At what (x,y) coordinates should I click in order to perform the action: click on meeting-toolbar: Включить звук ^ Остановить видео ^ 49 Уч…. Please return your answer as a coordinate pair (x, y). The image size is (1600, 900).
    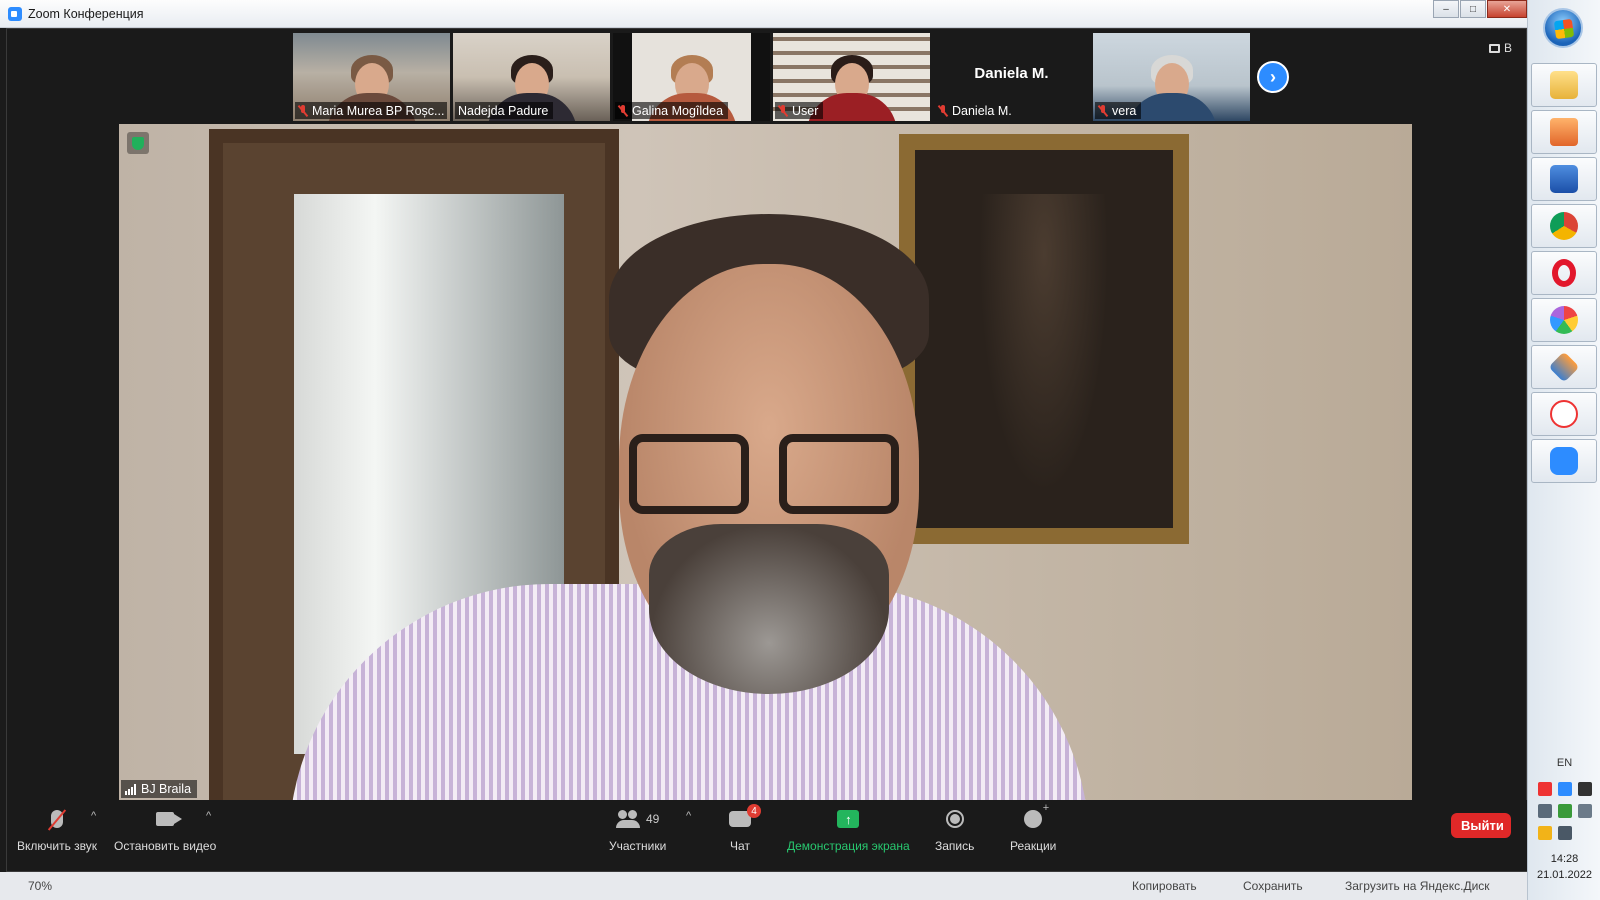
    Looking at the image, I should click on (767, 835).